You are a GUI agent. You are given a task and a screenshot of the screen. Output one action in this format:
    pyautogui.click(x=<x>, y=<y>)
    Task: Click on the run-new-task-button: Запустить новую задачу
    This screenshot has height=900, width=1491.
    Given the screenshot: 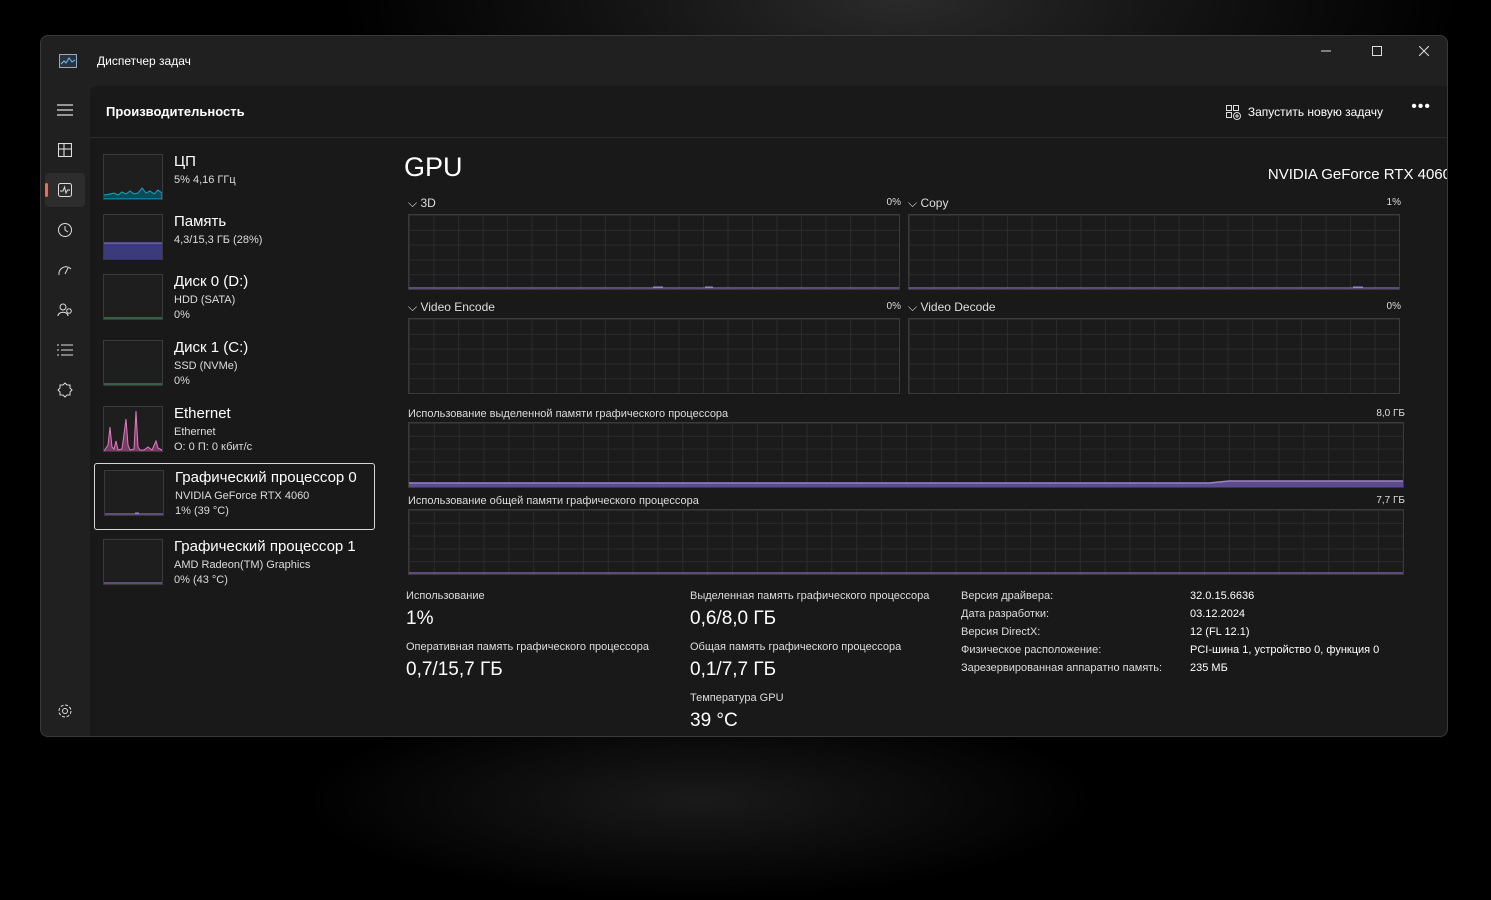 What is the action you would take?
    pyautogui.click(x=1304, y=112)
    